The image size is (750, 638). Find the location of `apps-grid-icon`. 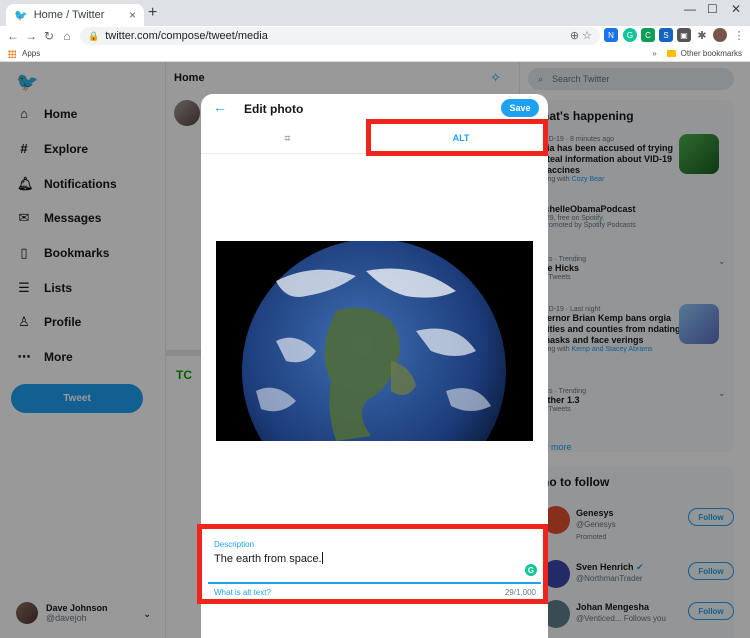

apps-grid-icon is located at coordinates (12, 53).